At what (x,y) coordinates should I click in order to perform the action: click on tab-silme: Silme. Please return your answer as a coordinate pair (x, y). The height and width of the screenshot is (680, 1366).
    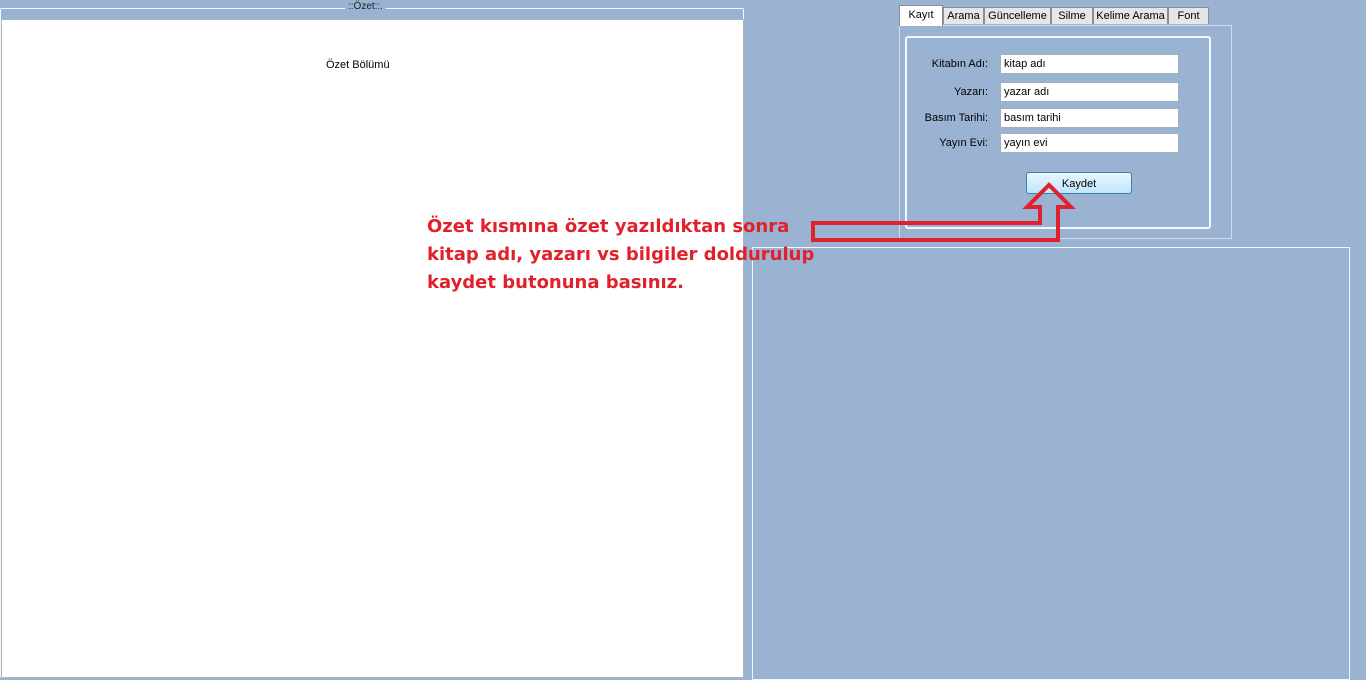
    Looking at the image, I should click on (1072, 15).